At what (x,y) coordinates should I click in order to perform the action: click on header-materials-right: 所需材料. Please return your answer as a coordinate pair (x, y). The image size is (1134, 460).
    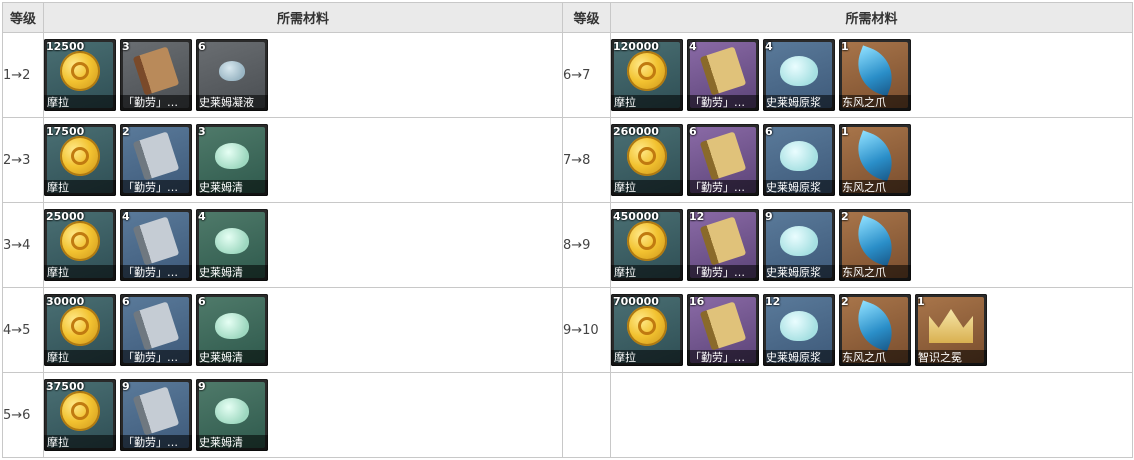
    Looking at the image, I should click on (871, 17).